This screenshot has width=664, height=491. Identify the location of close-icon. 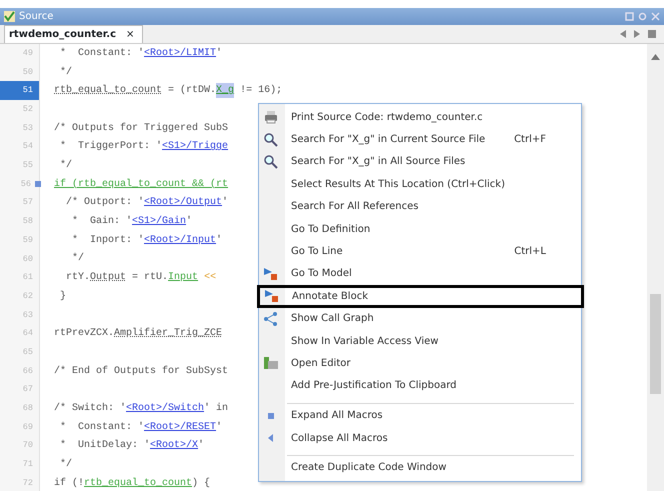
(655, 16).